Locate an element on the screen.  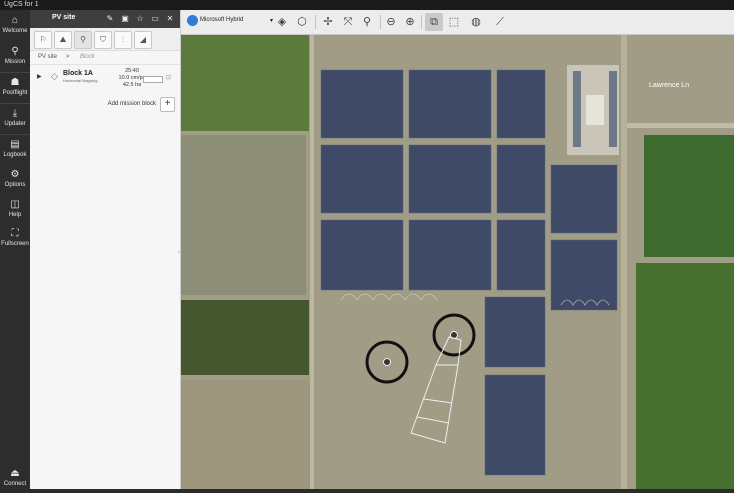
zoom-in-icon: ⊕ is located at coordinates (410, 22).